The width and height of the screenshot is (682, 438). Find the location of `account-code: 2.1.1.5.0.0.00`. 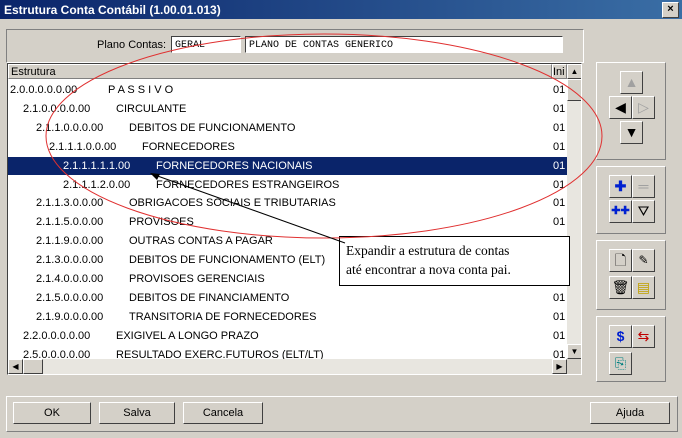

account-code: 2.1.1.5.0.0.00 is located at coordinates (70, 222).